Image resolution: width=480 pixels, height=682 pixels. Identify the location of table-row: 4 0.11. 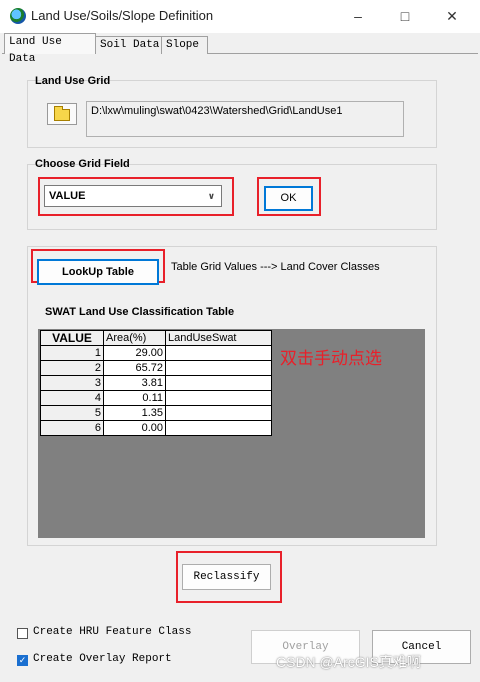
(156, 398).